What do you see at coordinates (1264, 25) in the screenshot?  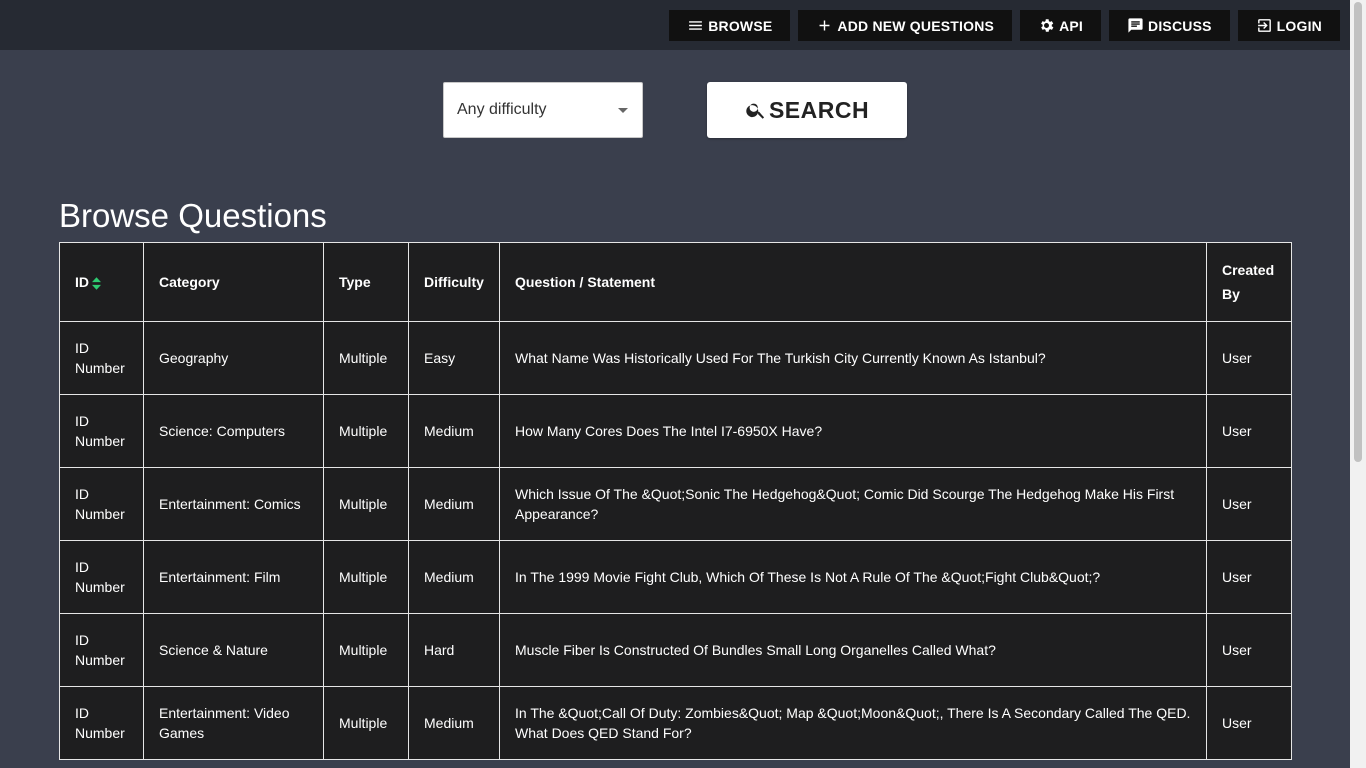 I see `login-icon` at bounding box center [1264, 25].